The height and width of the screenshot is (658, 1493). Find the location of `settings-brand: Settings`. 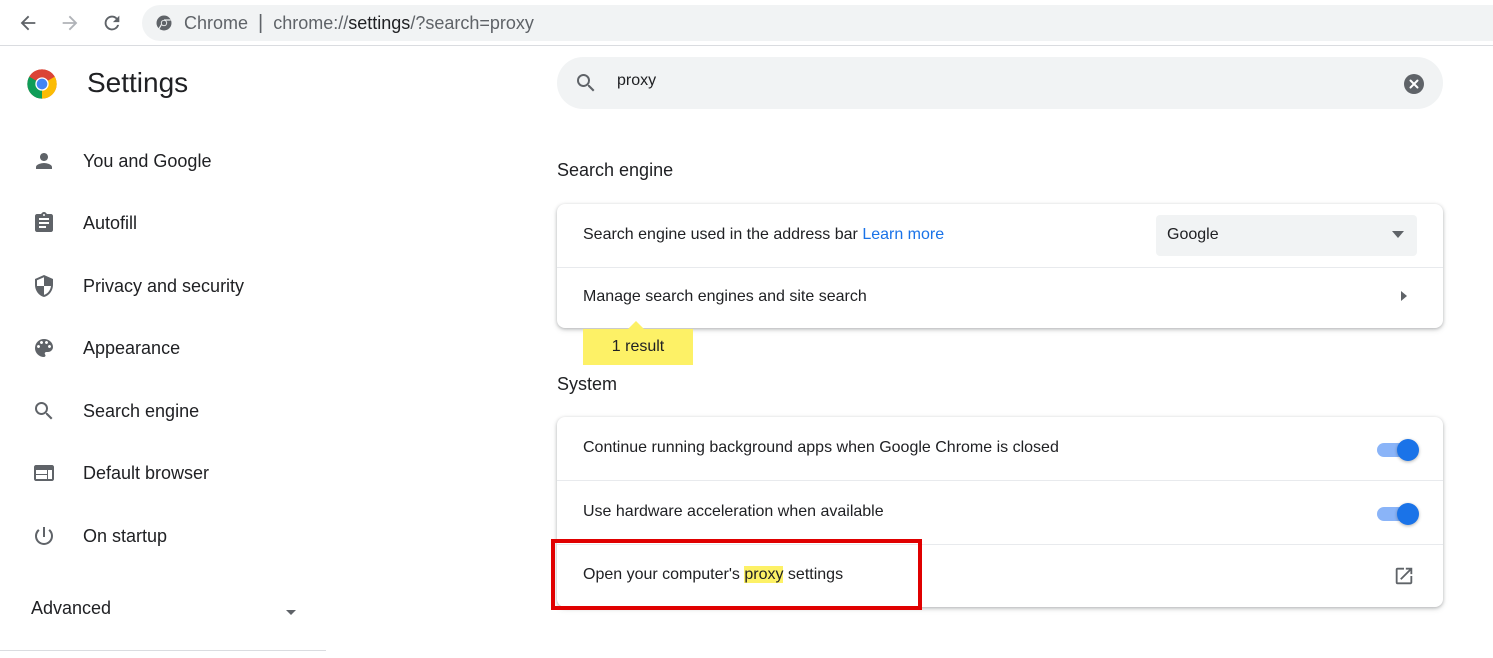

settings-brand: Settings is located at coordinates (107, 83).